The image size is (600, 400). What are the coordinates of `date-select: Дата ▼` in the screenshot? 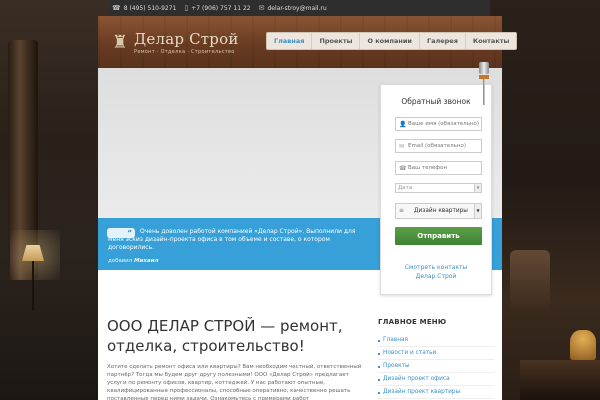 It's located at (438, 188).